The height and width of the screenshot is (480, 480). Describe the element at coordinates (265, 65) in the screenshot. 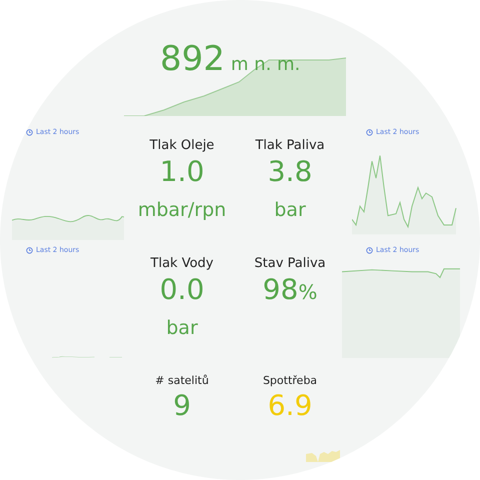

I see `altitude-unit: m n. m.` at that location.